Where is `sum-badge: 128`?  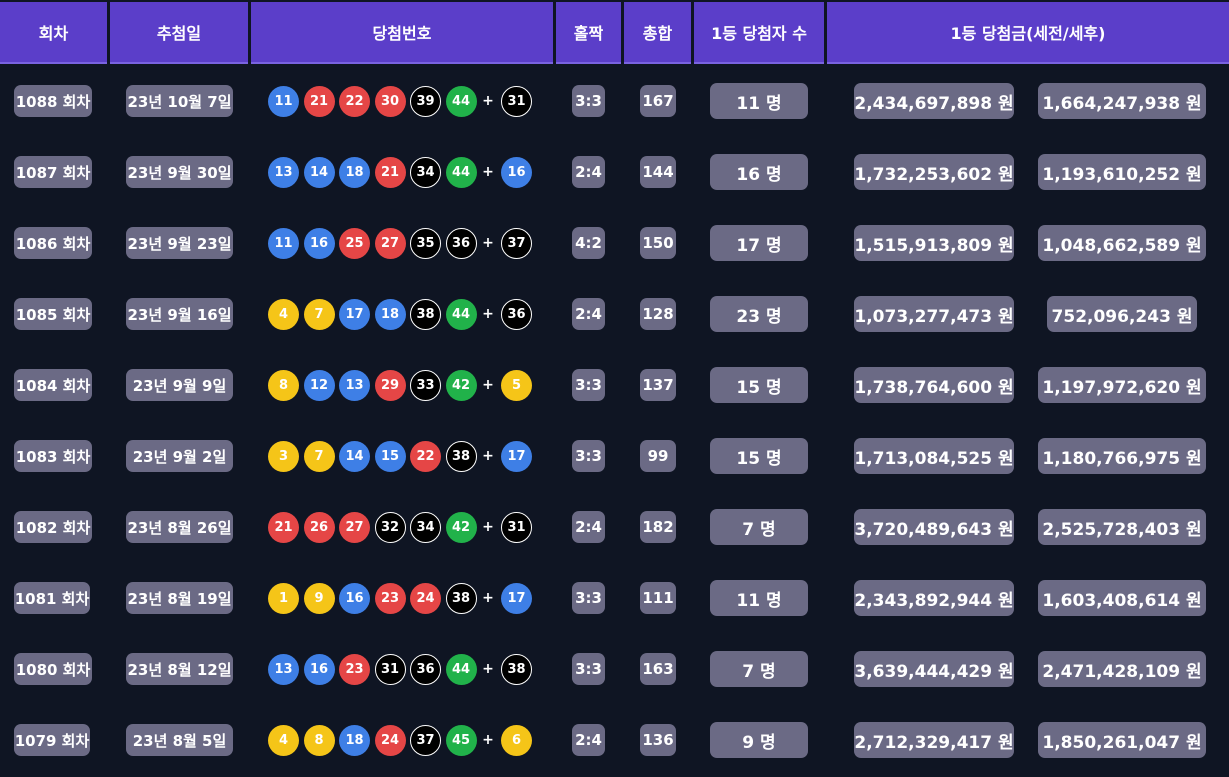
sum-badge: 128 is located at coordinates (658, 314).